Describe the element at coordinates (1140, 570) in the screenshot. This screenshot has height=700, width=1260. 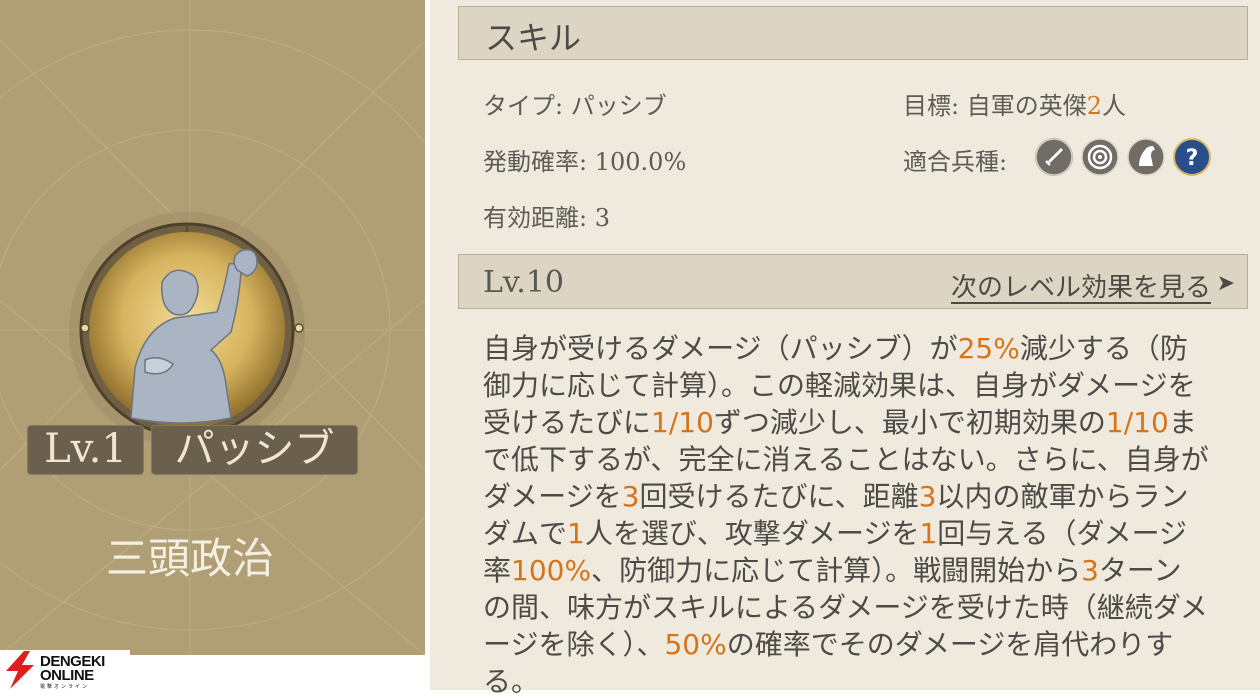
I see `description-text: ターン` at that location.